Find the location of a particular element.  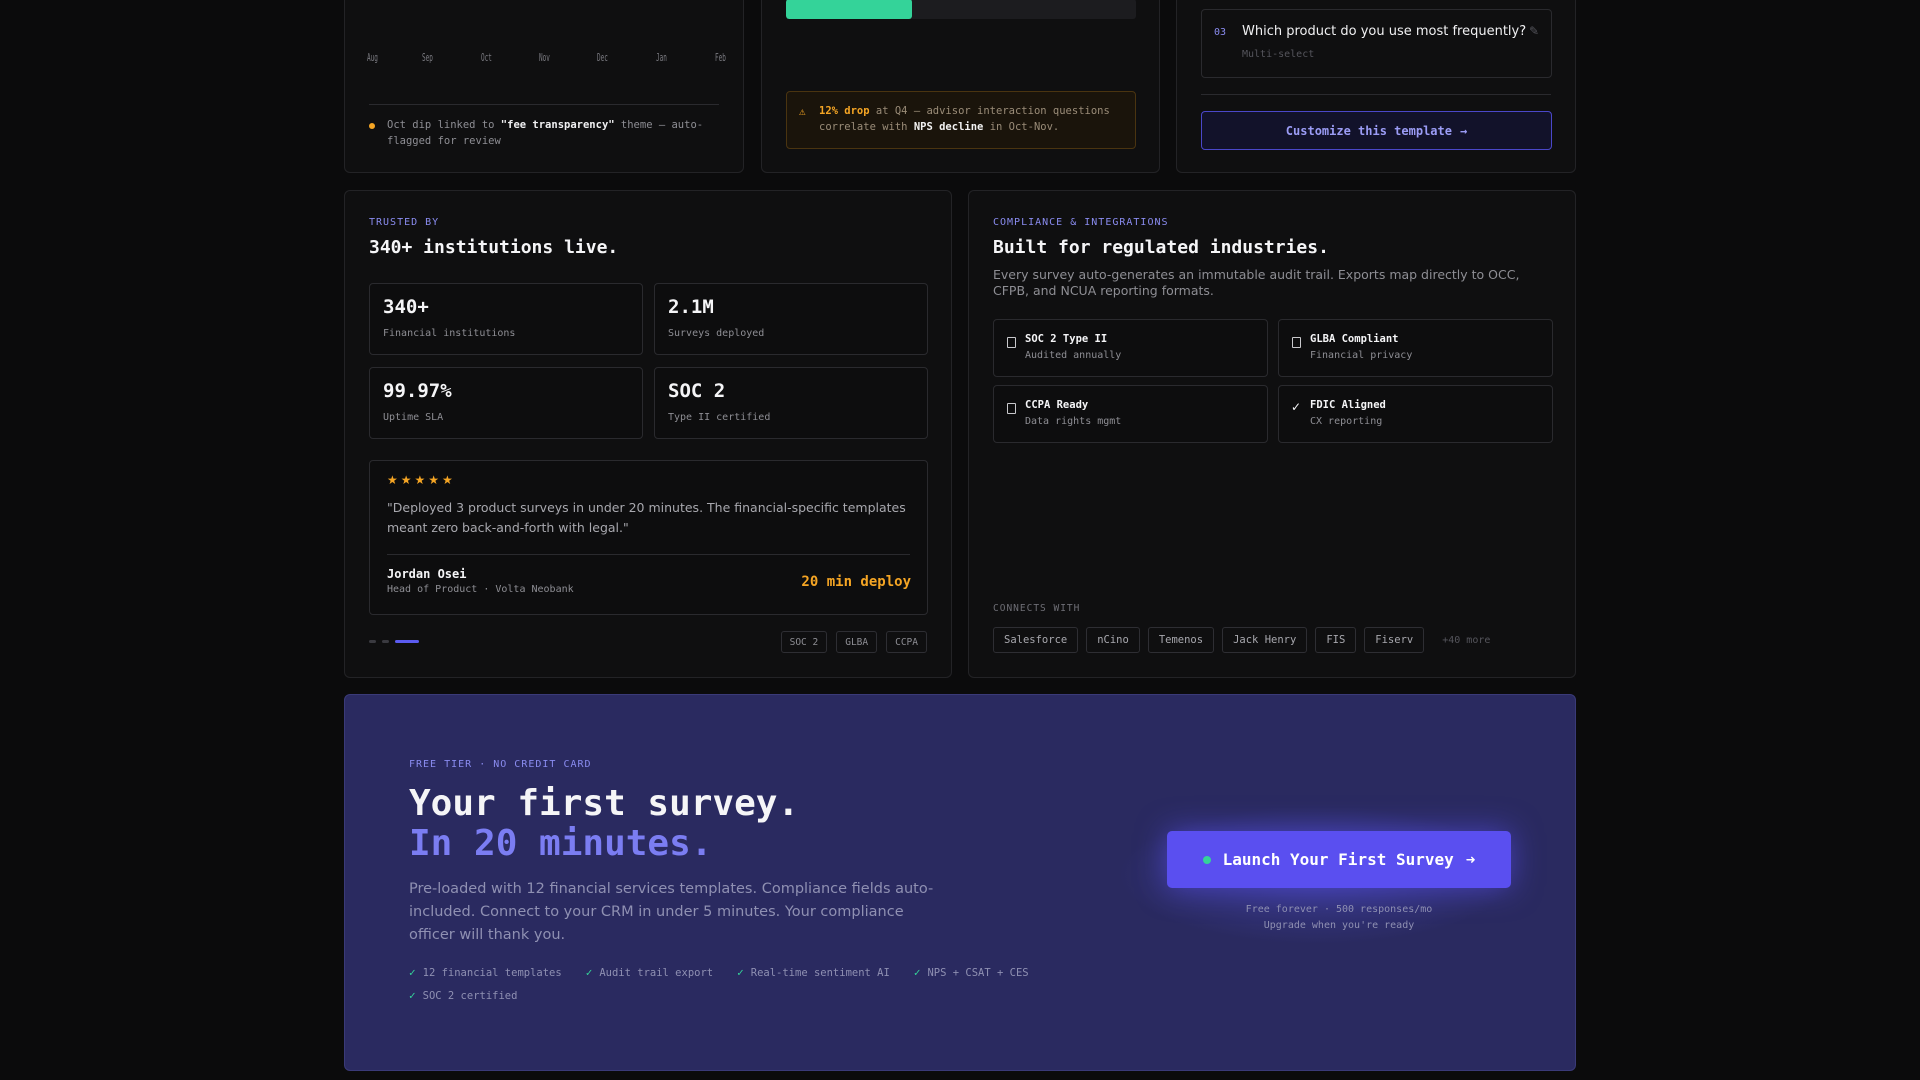

button-label: Customize this template is located at coordinates (1368, 130).